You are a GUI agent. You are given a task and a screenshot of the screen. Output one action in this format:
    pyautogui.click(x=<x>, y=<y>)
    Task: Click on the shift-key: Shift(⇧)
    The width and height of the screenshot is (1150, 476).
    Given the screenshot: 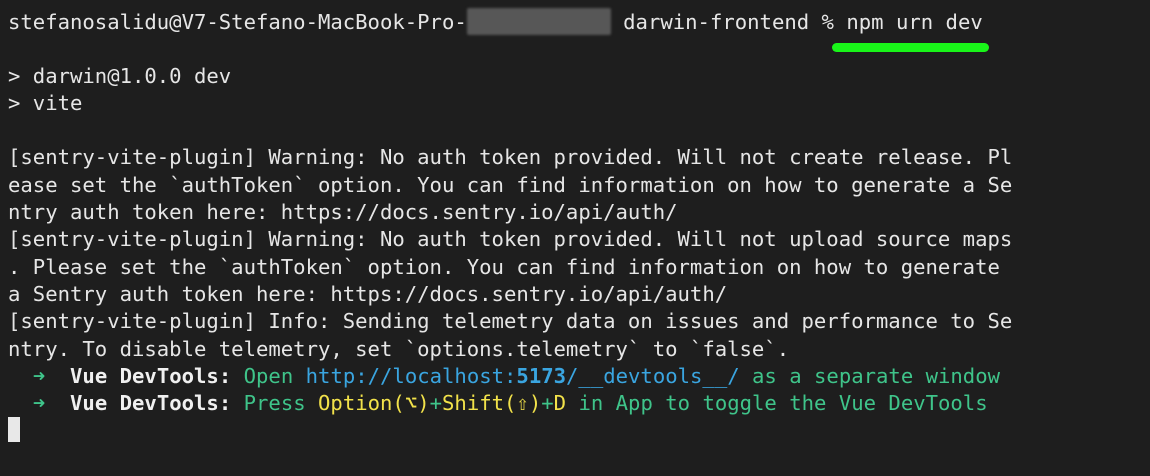 What is the action you would take?
    pyautogui.click(x=492, y=403)
    